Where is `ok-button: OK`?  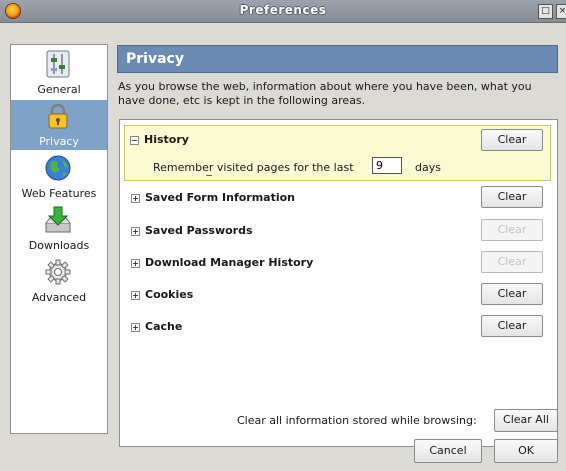
ok-button: OK is located at coordinates (526, 451).